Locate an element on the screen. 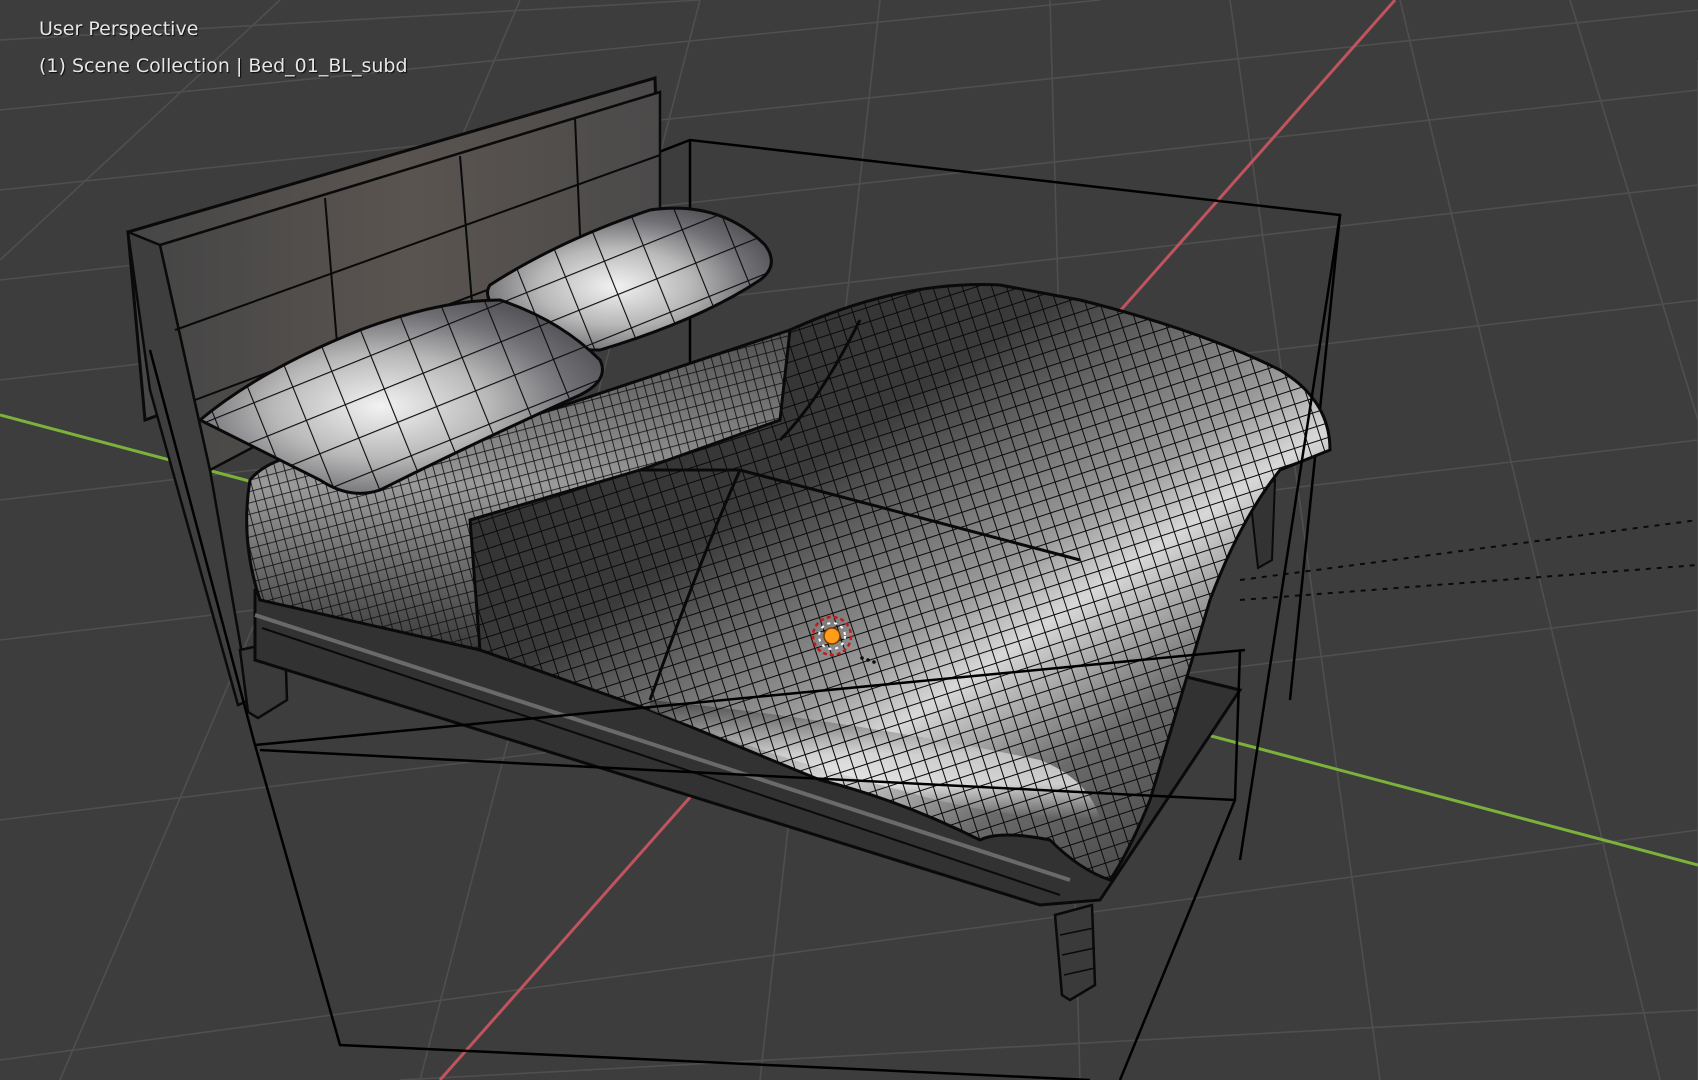 Image resolution: width=1698 pixels, height=1080 pixels. light-direction-lines is located at coordinates (1468, 560).